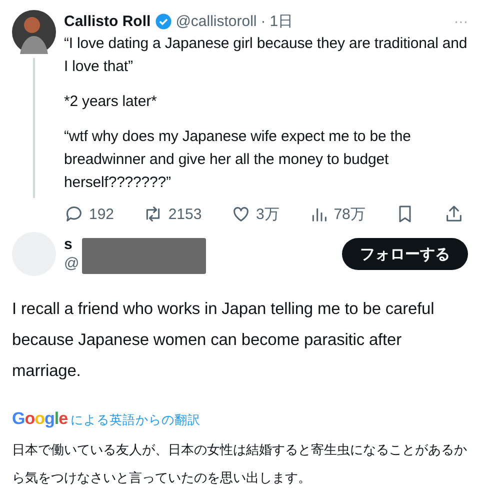 The height and width of the screenshot is (501, 480). Describe the element at coordinates (107, 21) in the screenshot. I see `author-name: Callisto Roll` at that location.